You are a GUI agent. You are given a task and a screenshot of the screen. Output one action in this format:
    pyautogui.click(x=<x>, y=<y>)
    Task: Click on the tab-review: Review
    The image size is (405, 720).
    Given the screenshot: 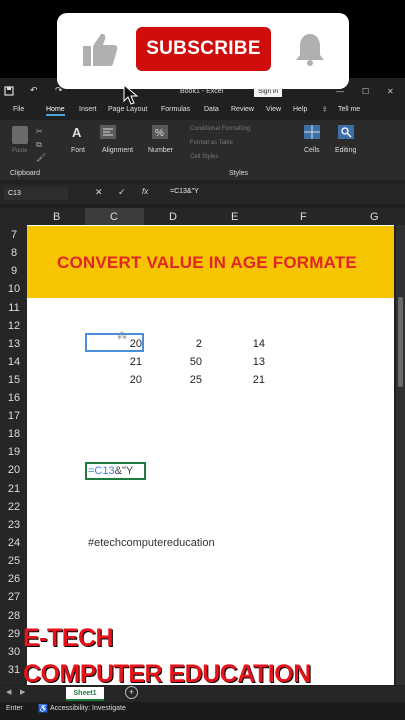 What is the action you would take?
    pyautogui.click(x=242, y=109)
    